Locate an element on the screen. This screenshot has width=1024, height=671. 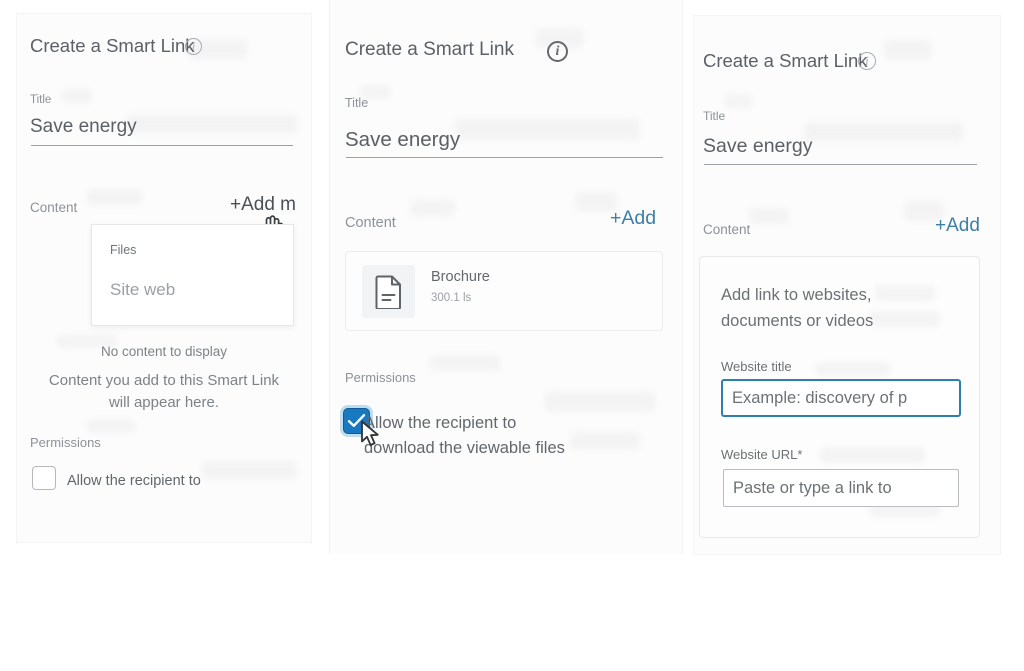
website-url-placeholder: Paste or type a link to is located at coordinates (812, 487).